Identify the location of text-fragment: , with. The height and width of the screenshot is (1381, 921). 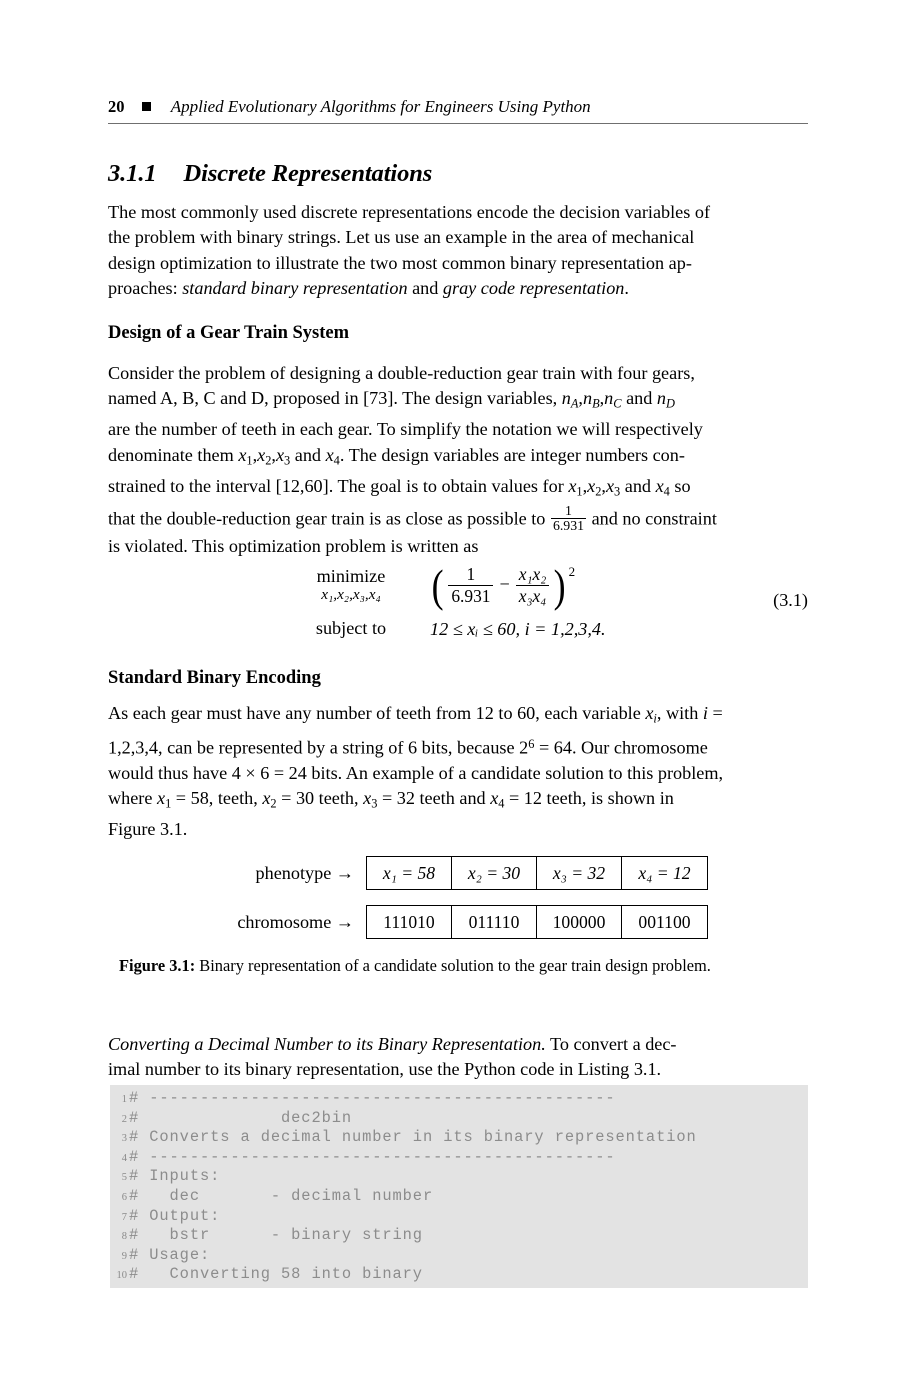
(679, 713).